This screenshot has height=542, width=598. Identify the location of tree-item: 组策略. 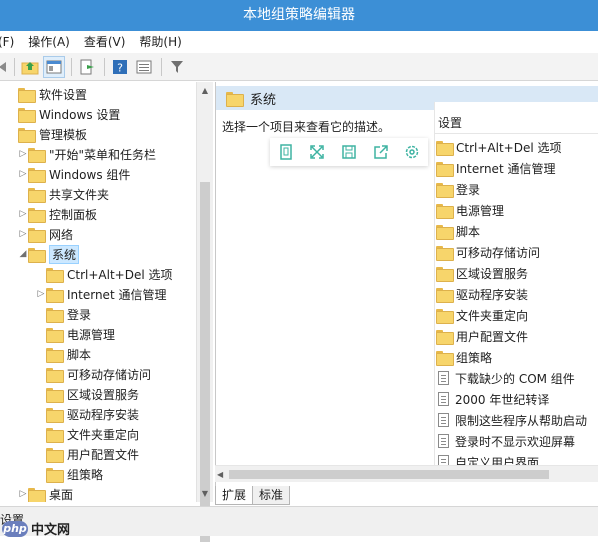
(69, 474).